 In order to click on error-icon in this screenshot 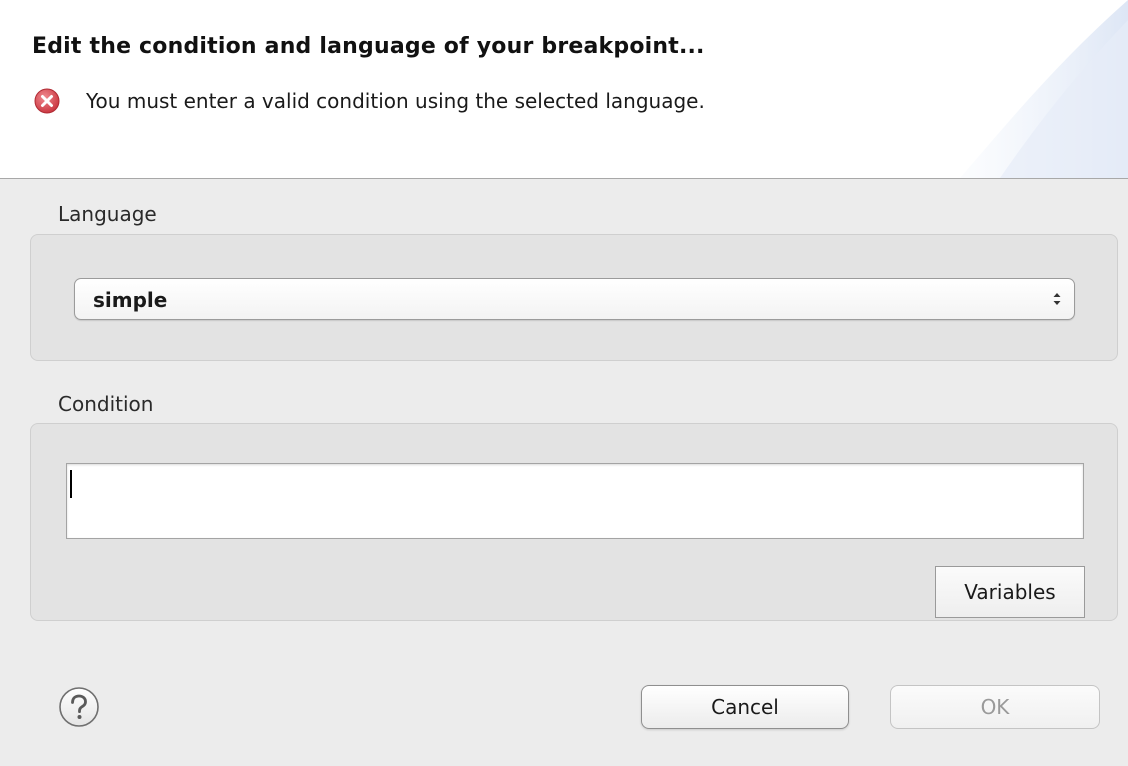, I will do `click(47, 101)`.